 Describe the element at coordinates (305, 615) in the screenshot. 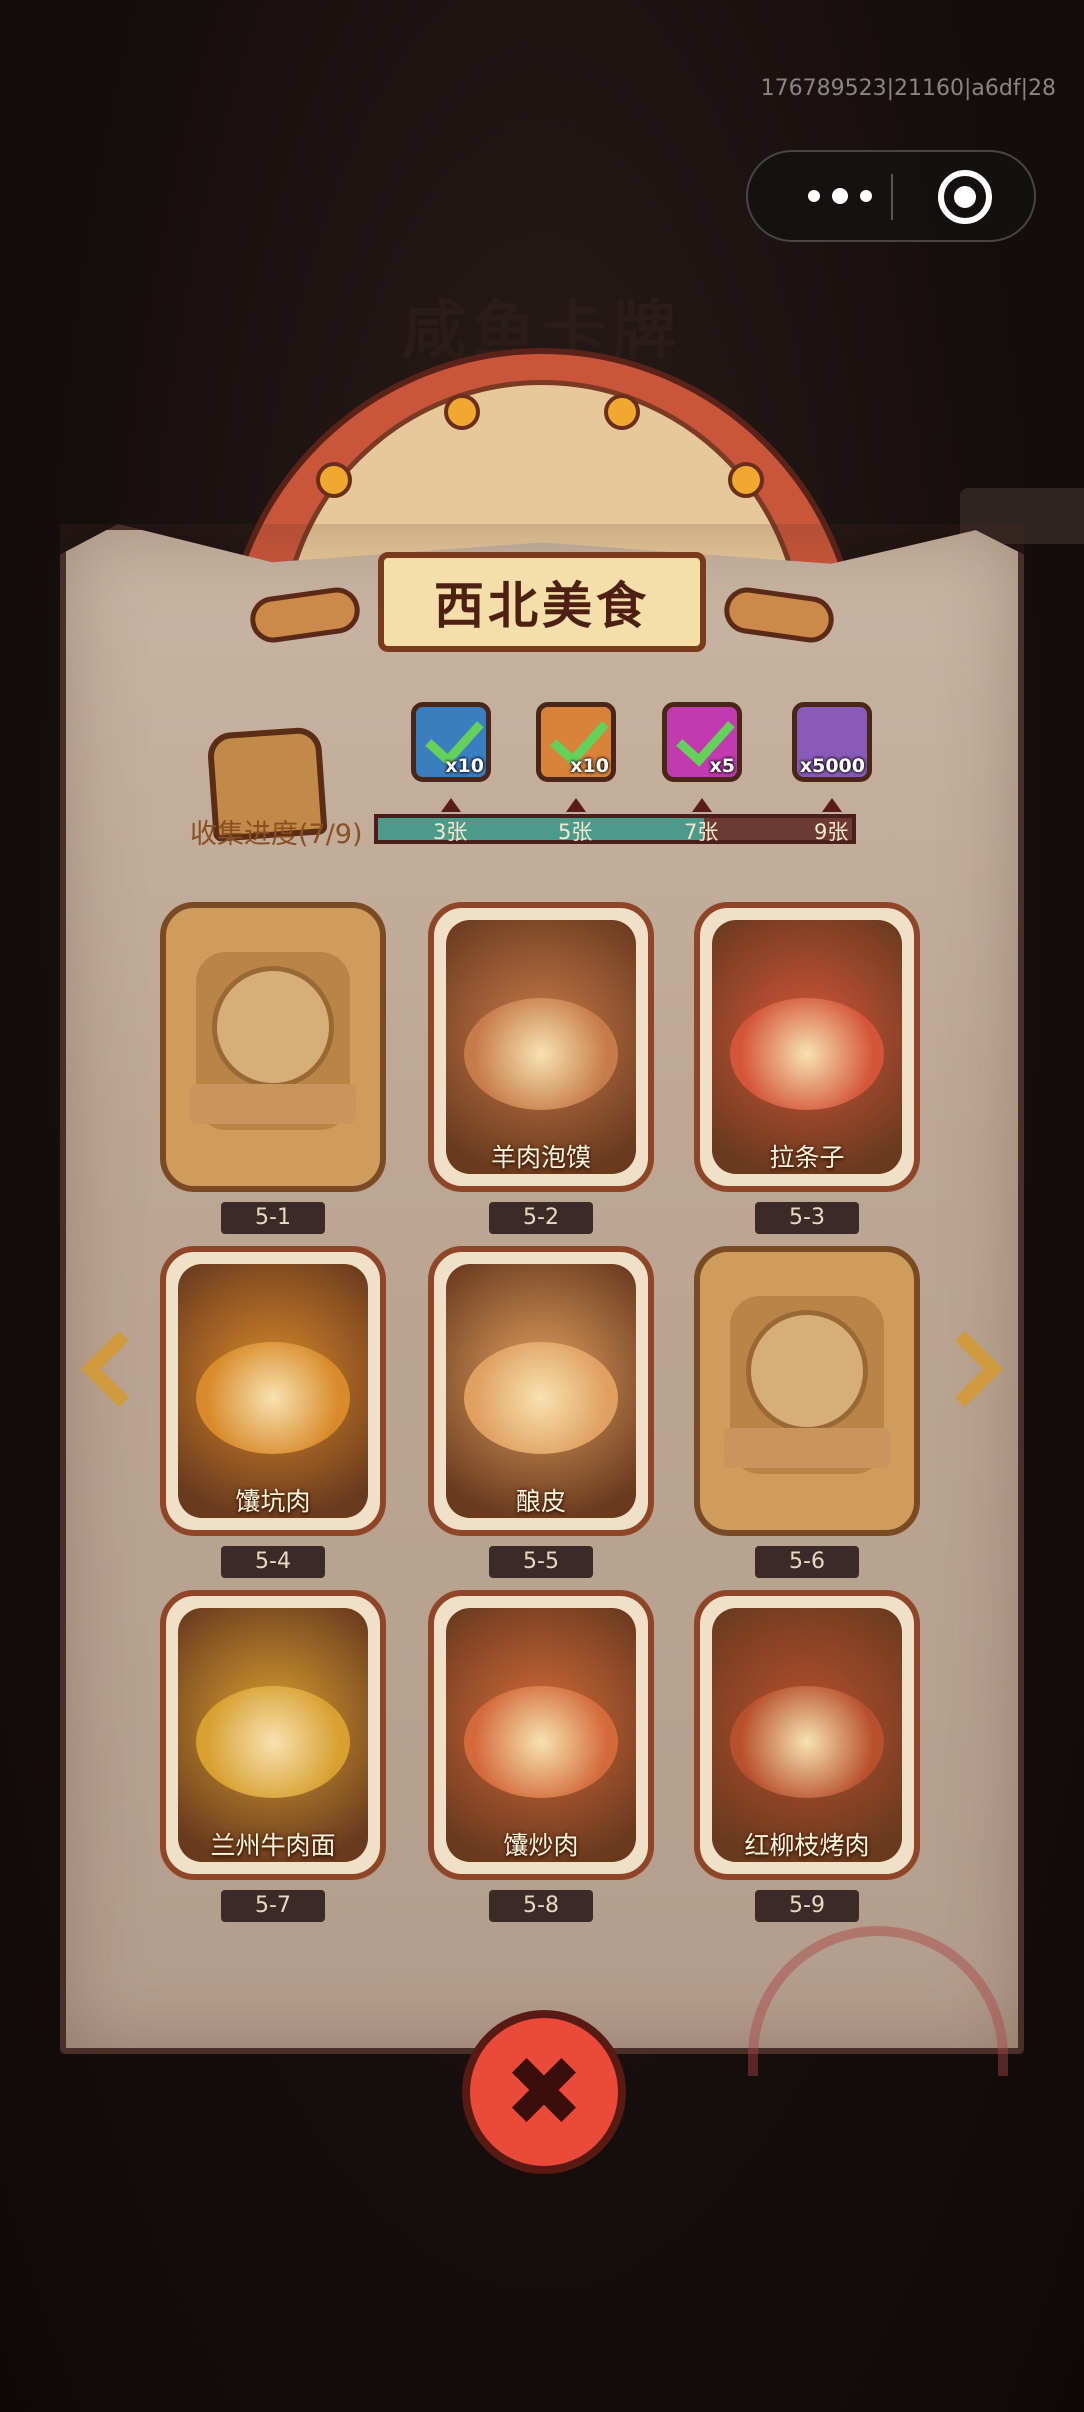

I see `scroll-roll-left` at that location.